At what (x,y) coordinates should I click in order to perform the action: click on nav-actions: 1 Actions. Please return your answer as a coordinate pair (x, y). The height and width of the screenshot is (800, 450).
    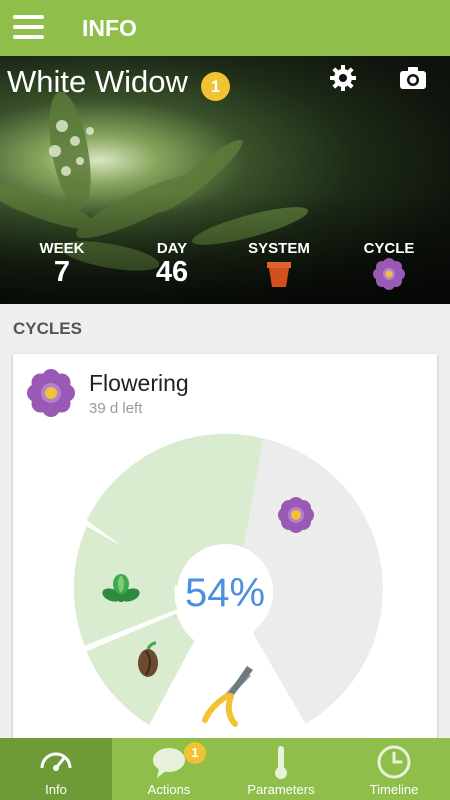
    Looking at the image, I should click on (169, 769).